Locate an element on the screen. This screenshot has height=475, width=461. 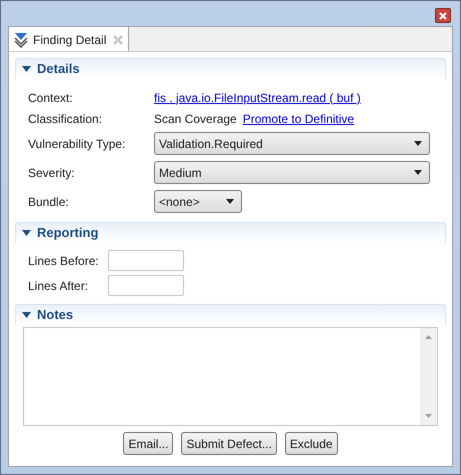
classification-value: Scan Coverage is located at coordinates (195, 119).